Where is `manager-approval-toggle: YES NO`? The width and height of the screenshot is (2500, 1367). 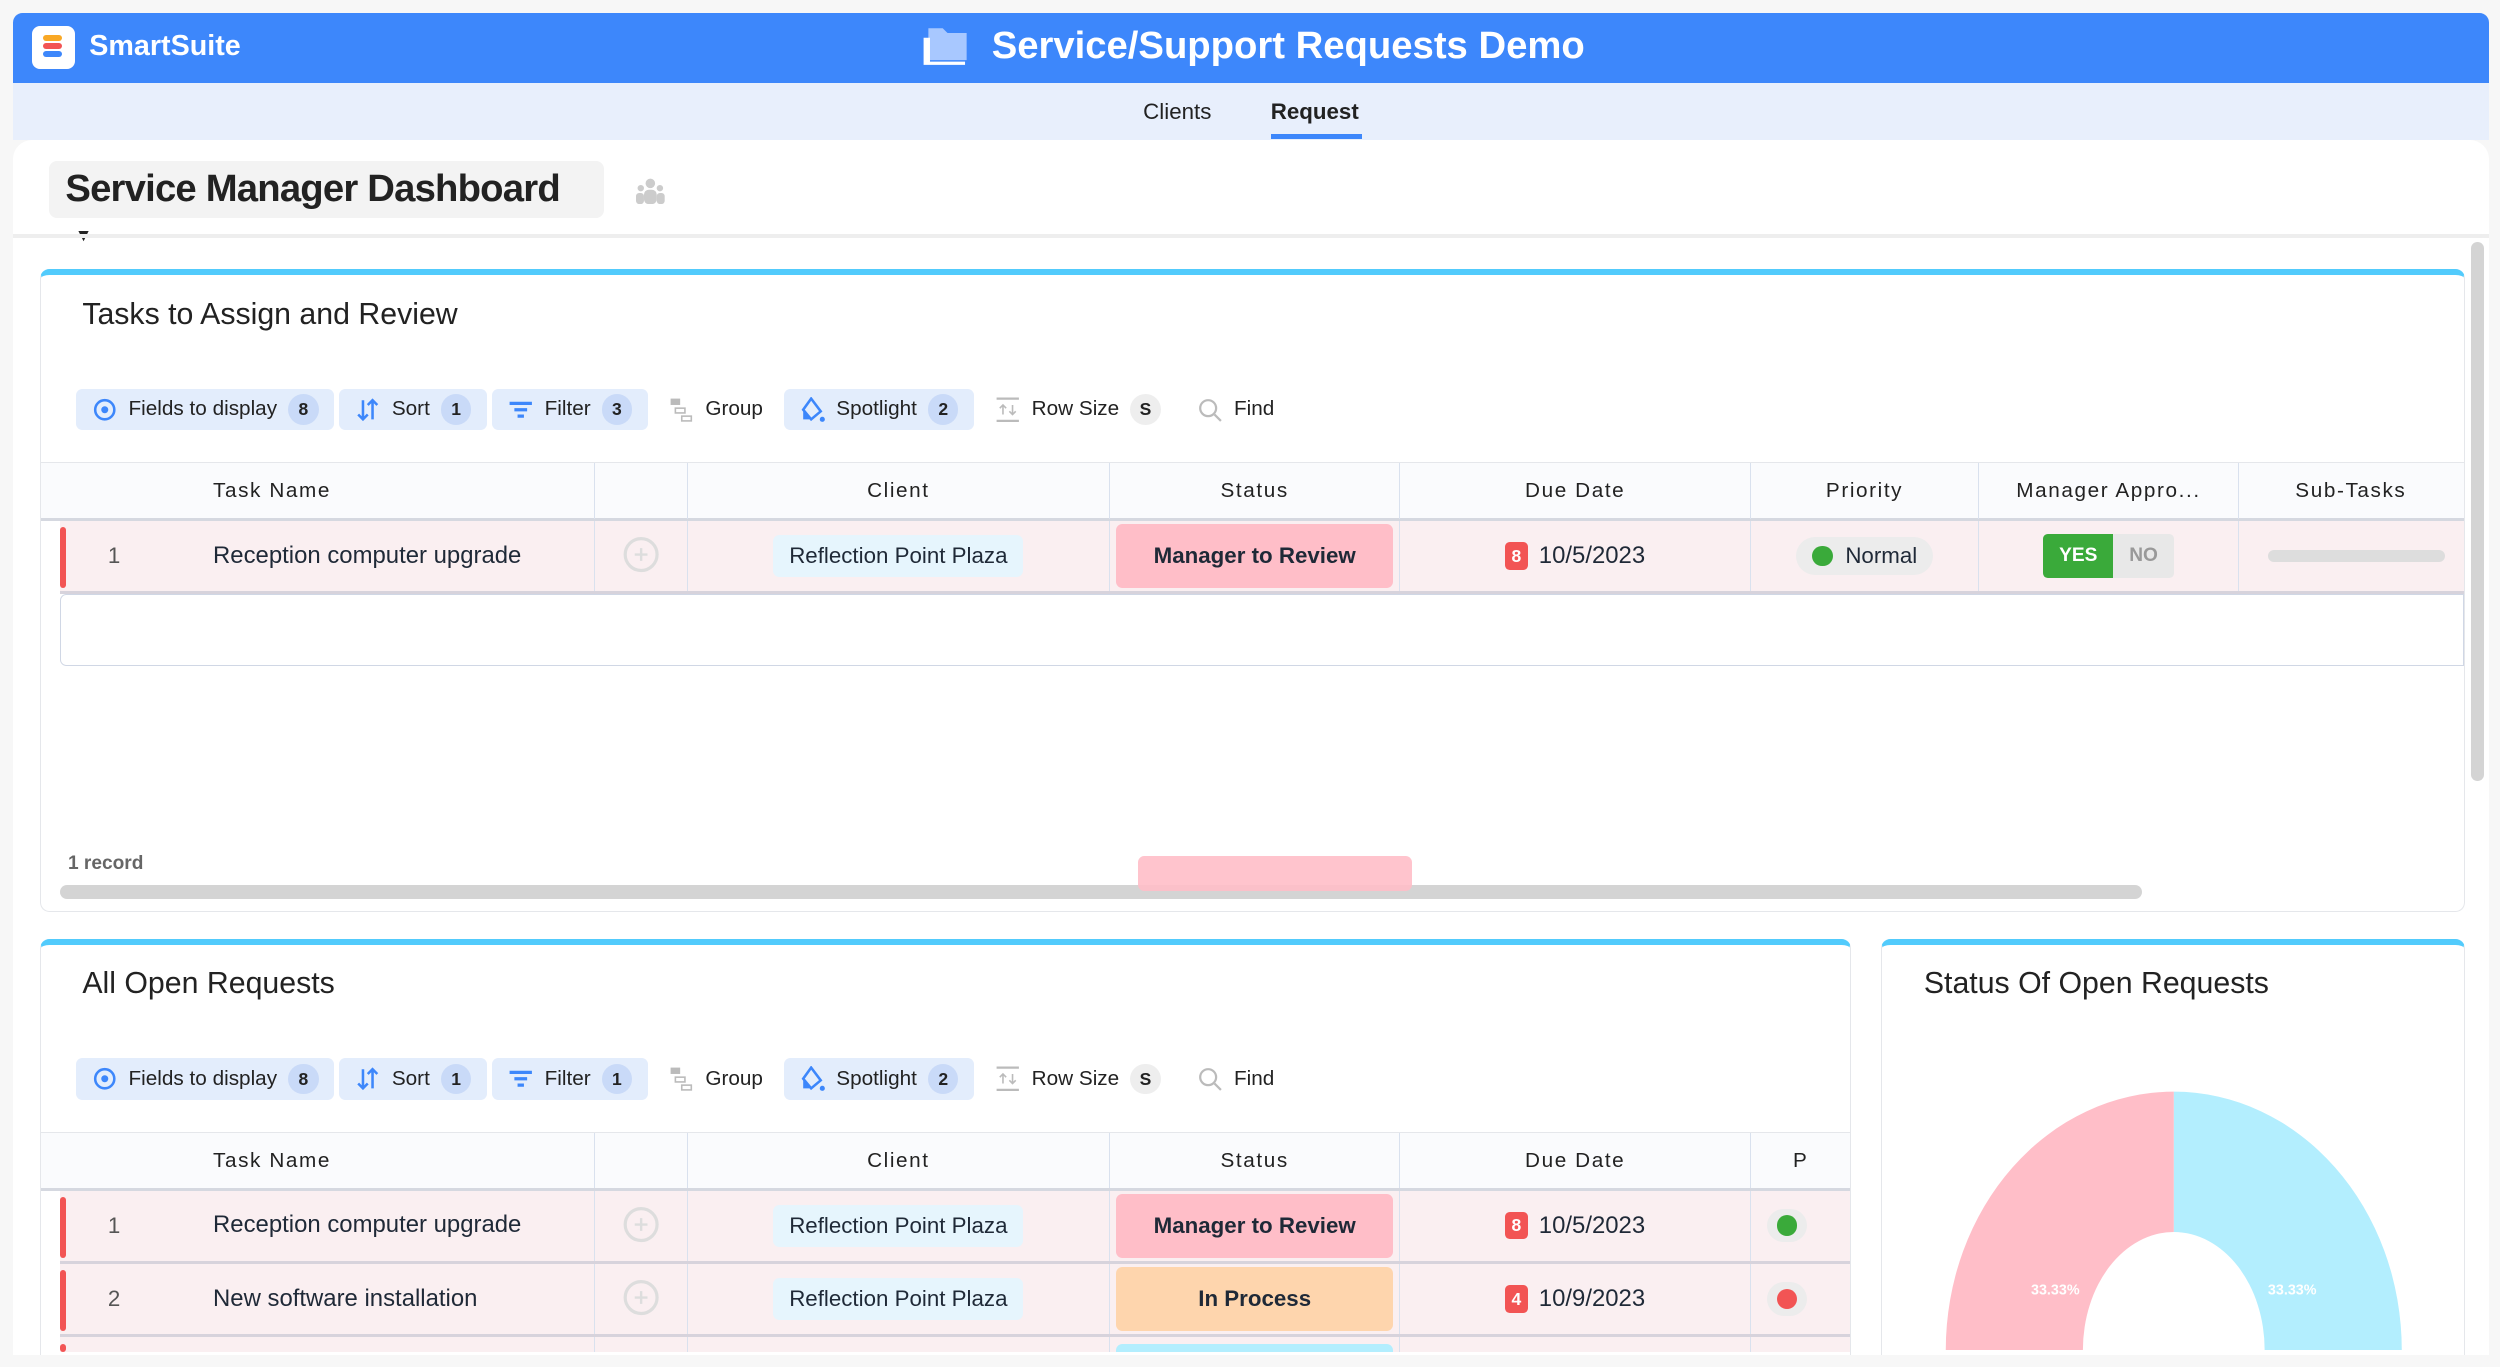
manager-approval-toggle: YES NO is located at coordinates (2108, 556).